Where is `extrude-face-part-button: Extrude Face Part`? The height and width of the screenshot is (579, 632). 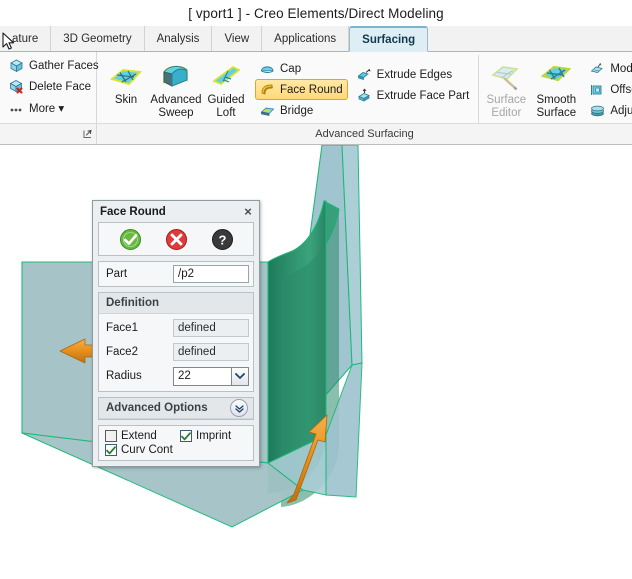
extrude-face-part-button: Extrude Face Part is located at coordinates (413, 95).